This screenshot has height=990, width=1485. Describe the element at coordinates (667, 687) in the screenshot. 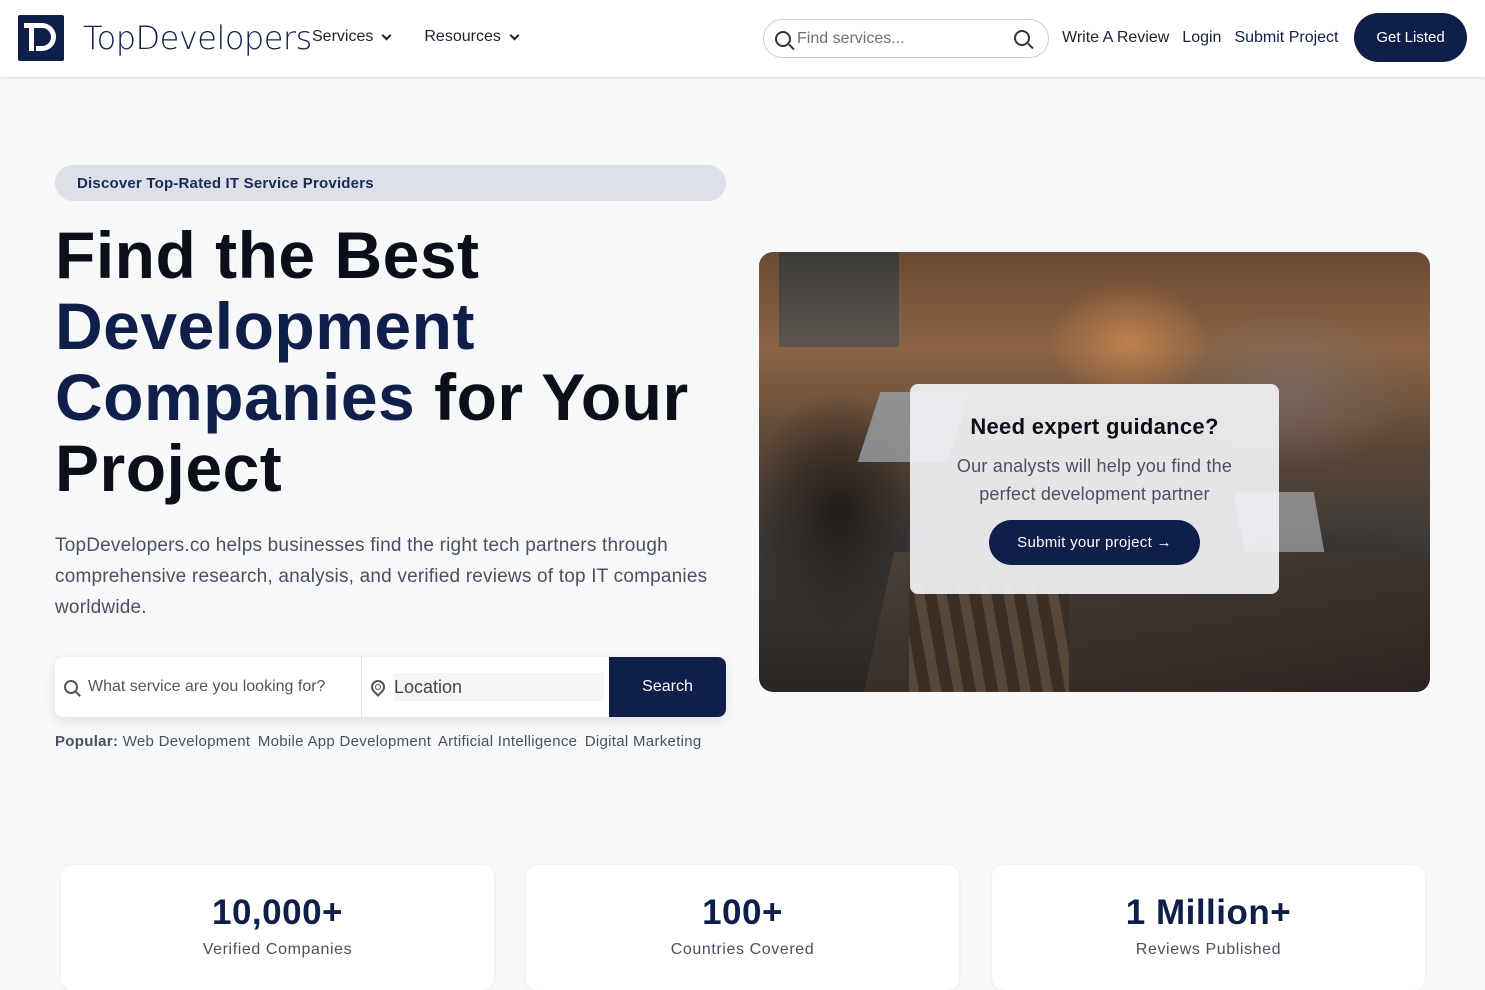

I see `hero-search-button: Search` at that location.